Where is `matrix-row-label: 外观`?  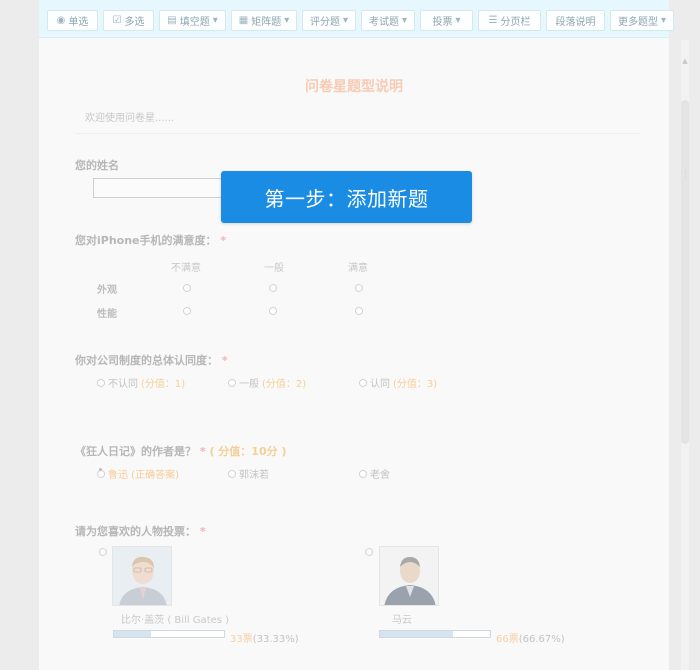 matrix-row-label: 外观 is located at coordinates (107, 290).